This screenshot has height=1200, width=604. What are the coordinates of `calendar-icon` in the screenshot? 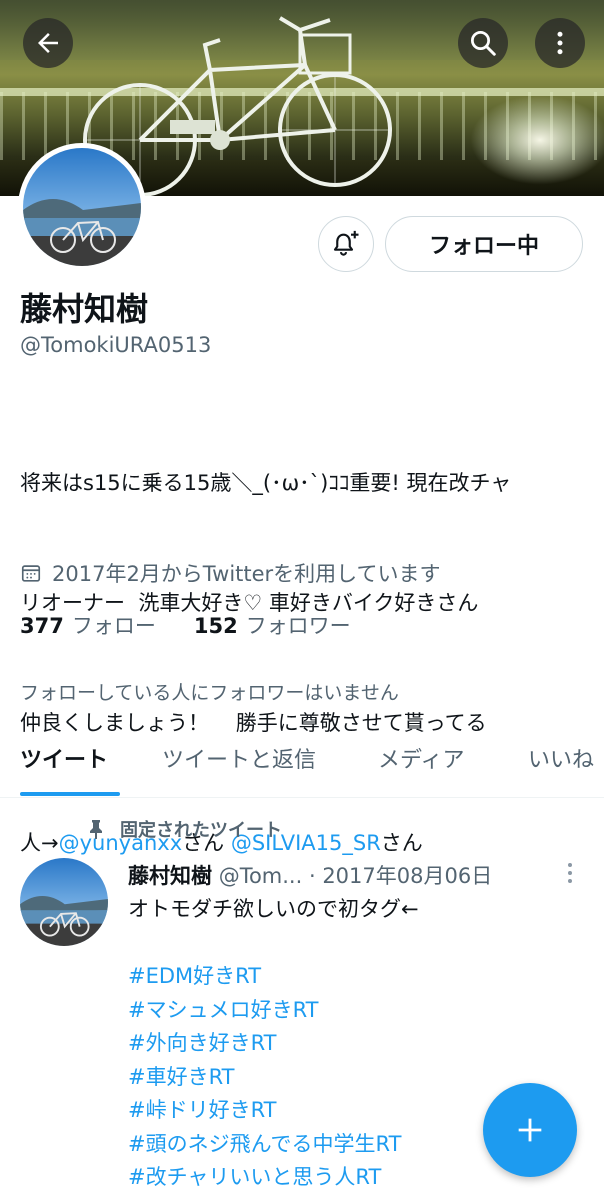 It's located at (31, 573).